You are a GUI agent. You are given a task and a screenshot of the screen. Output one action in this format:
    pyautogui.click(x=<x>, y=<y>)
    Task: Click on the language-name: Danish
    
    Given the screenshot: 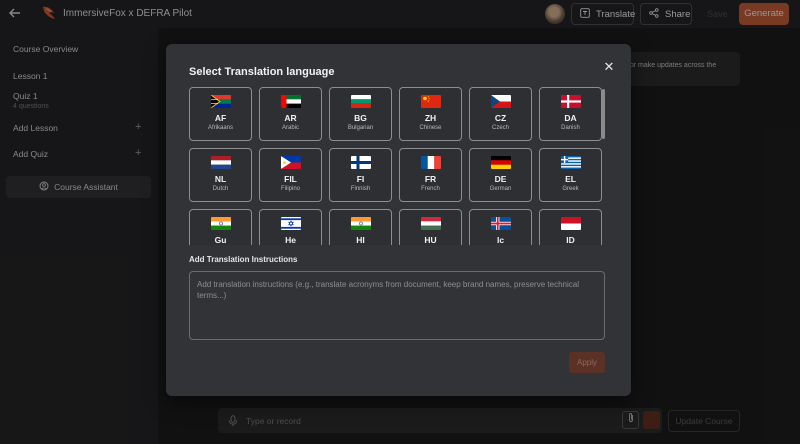 What is the action you would take?
    pyautogui.click(x=570, y=128)
    